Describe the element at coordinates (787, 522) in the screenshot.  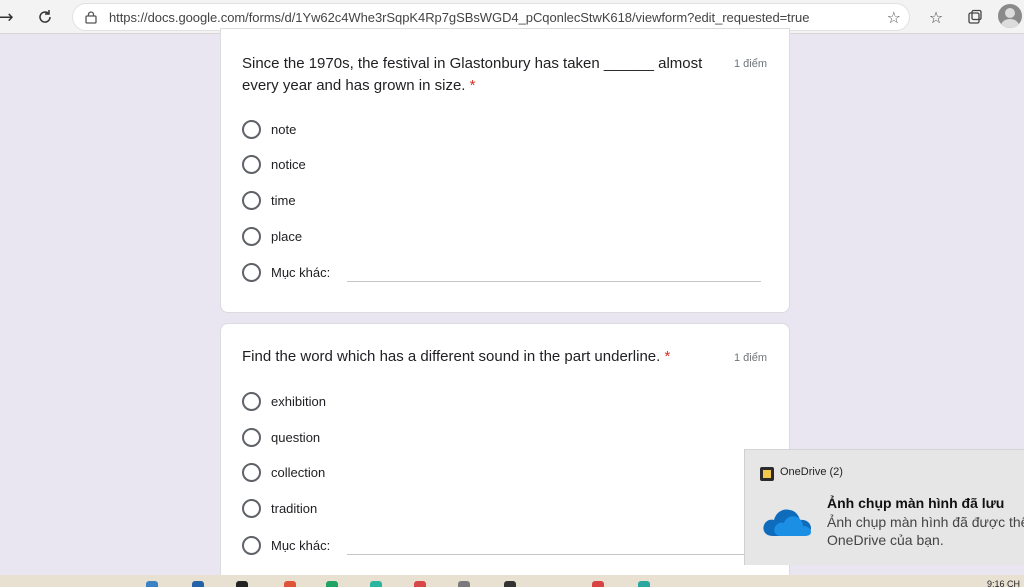
I see `cloud-icon` at that location.